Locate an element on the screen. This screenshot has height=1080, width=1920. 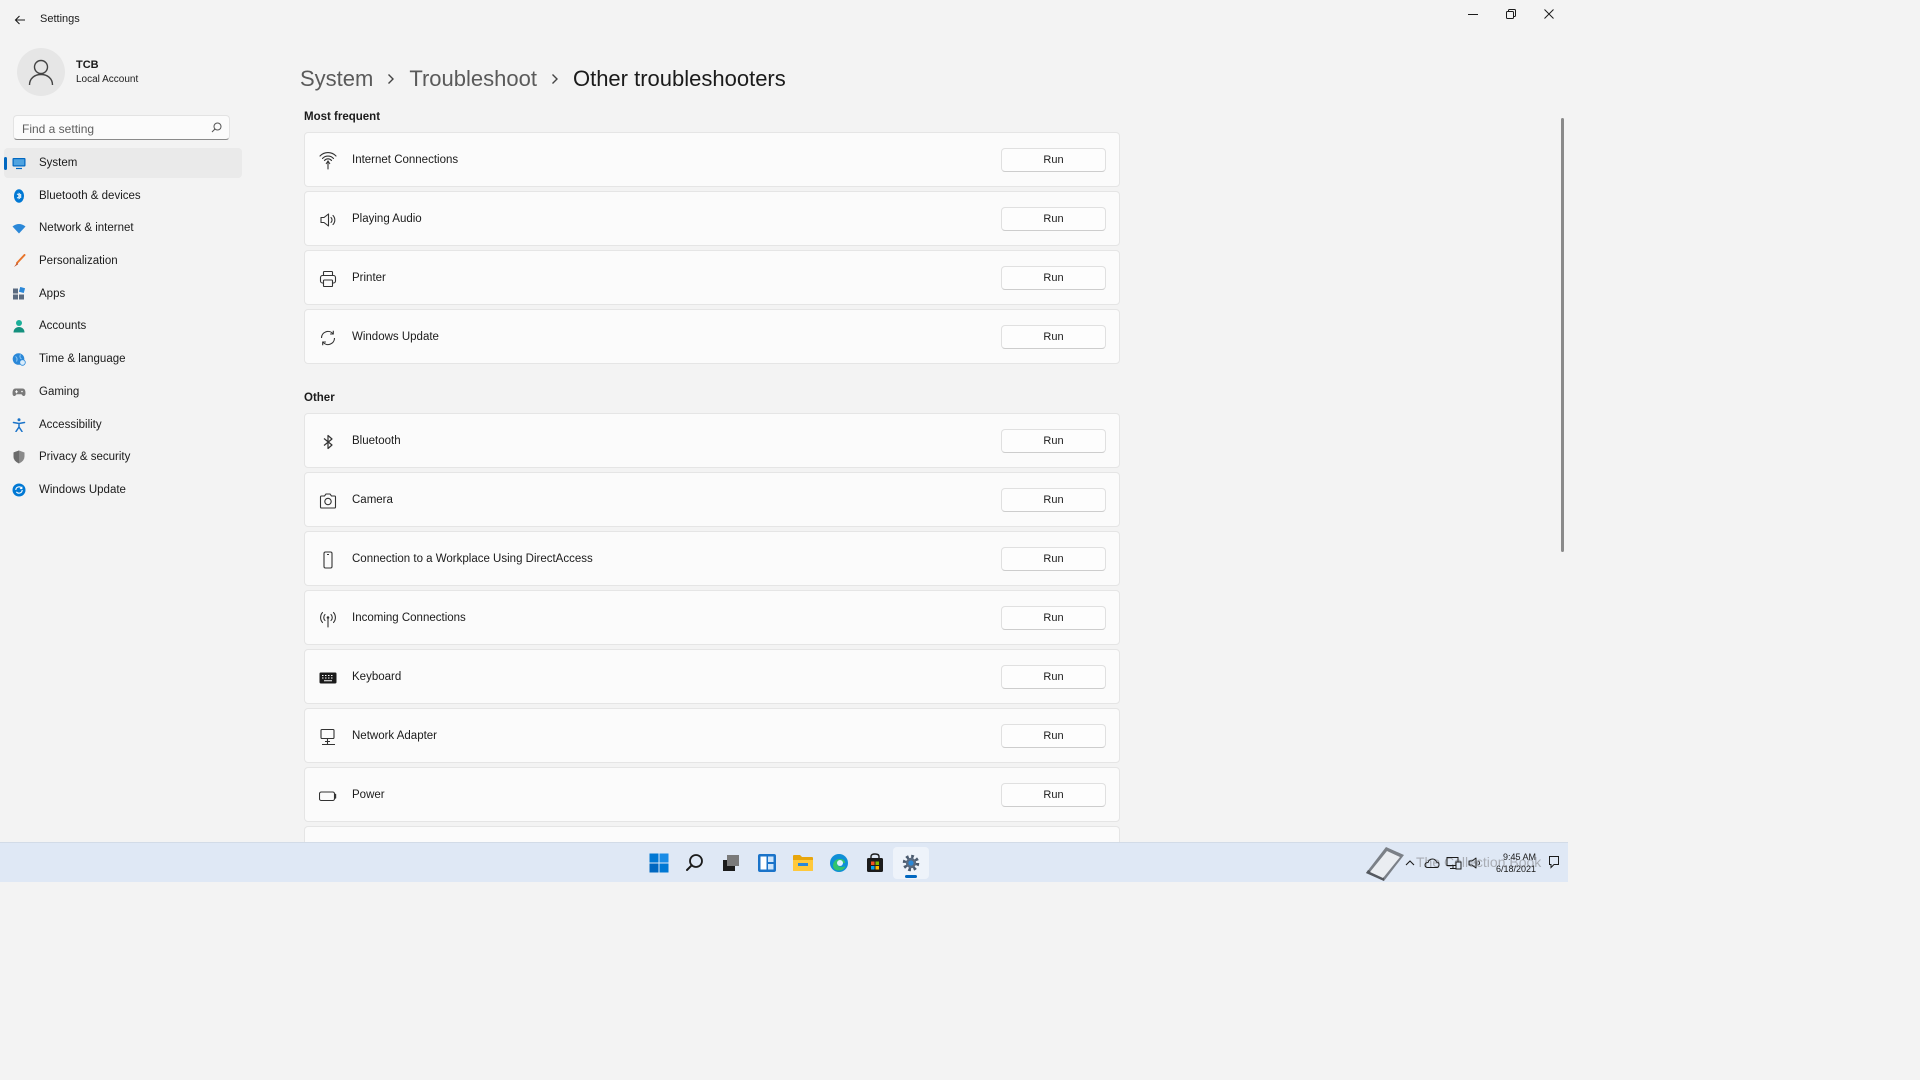
restore-button is located at coordinates (1511, 14).